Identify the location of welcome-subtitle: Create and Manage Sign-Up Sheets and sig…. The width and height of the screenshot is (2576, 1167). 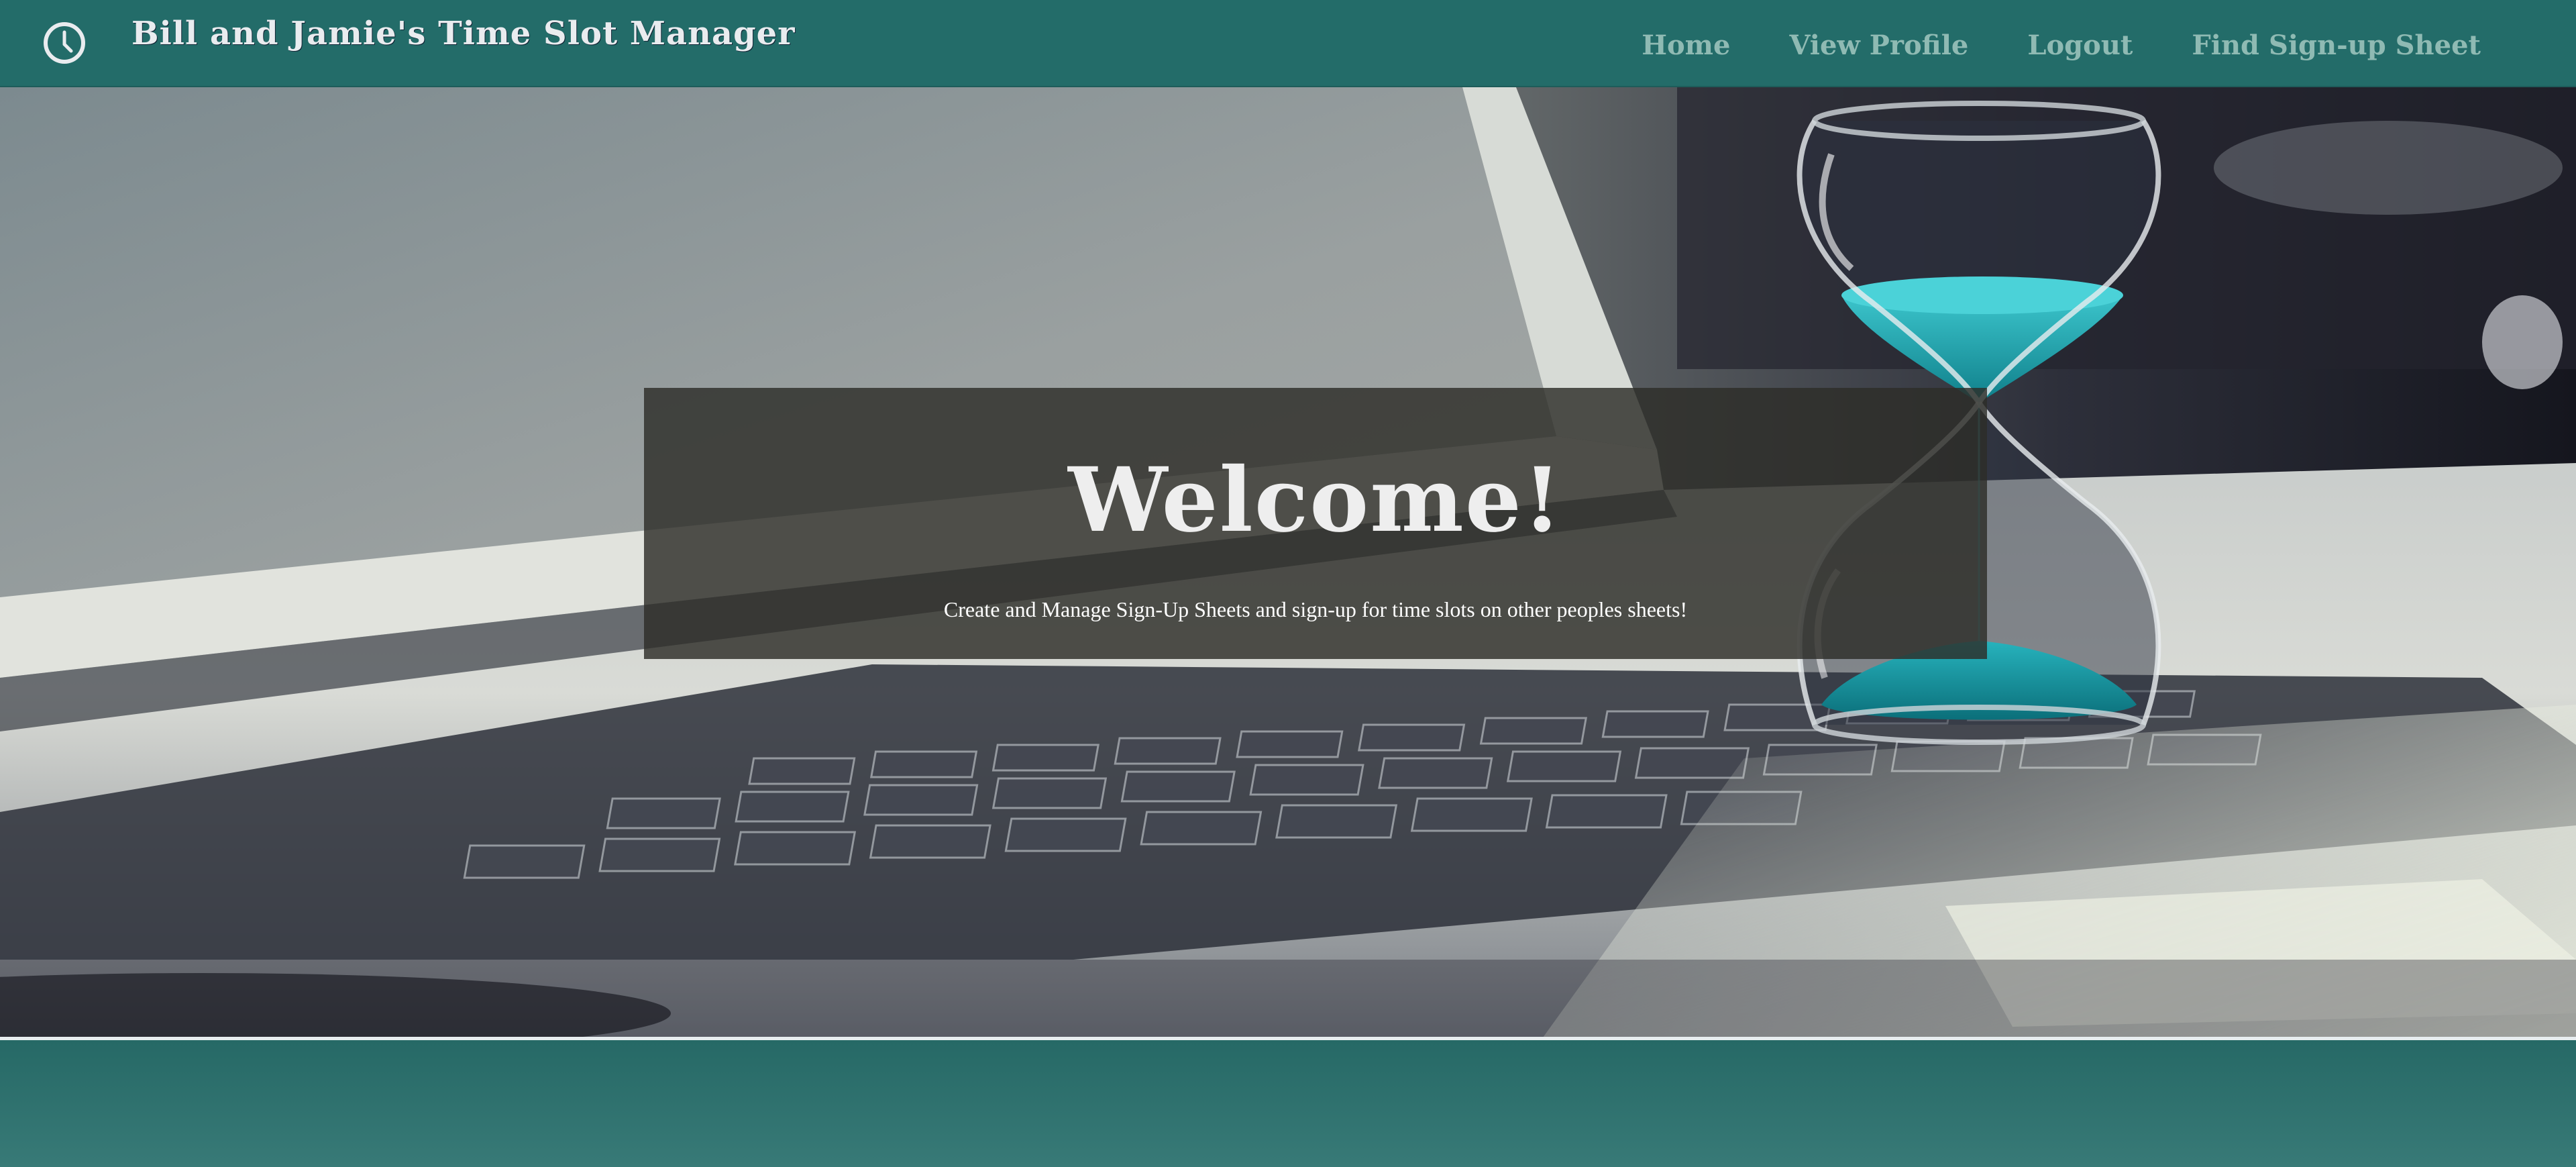
(1315, 609).